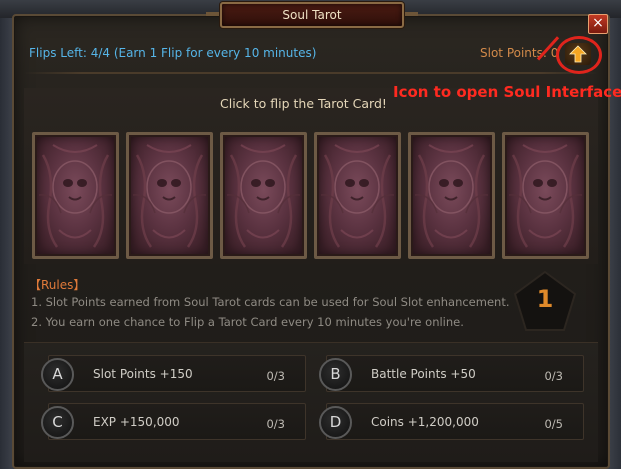 The width and height of the screenshot is (621, 469). I want to click on header-divider, so click(311, 73).